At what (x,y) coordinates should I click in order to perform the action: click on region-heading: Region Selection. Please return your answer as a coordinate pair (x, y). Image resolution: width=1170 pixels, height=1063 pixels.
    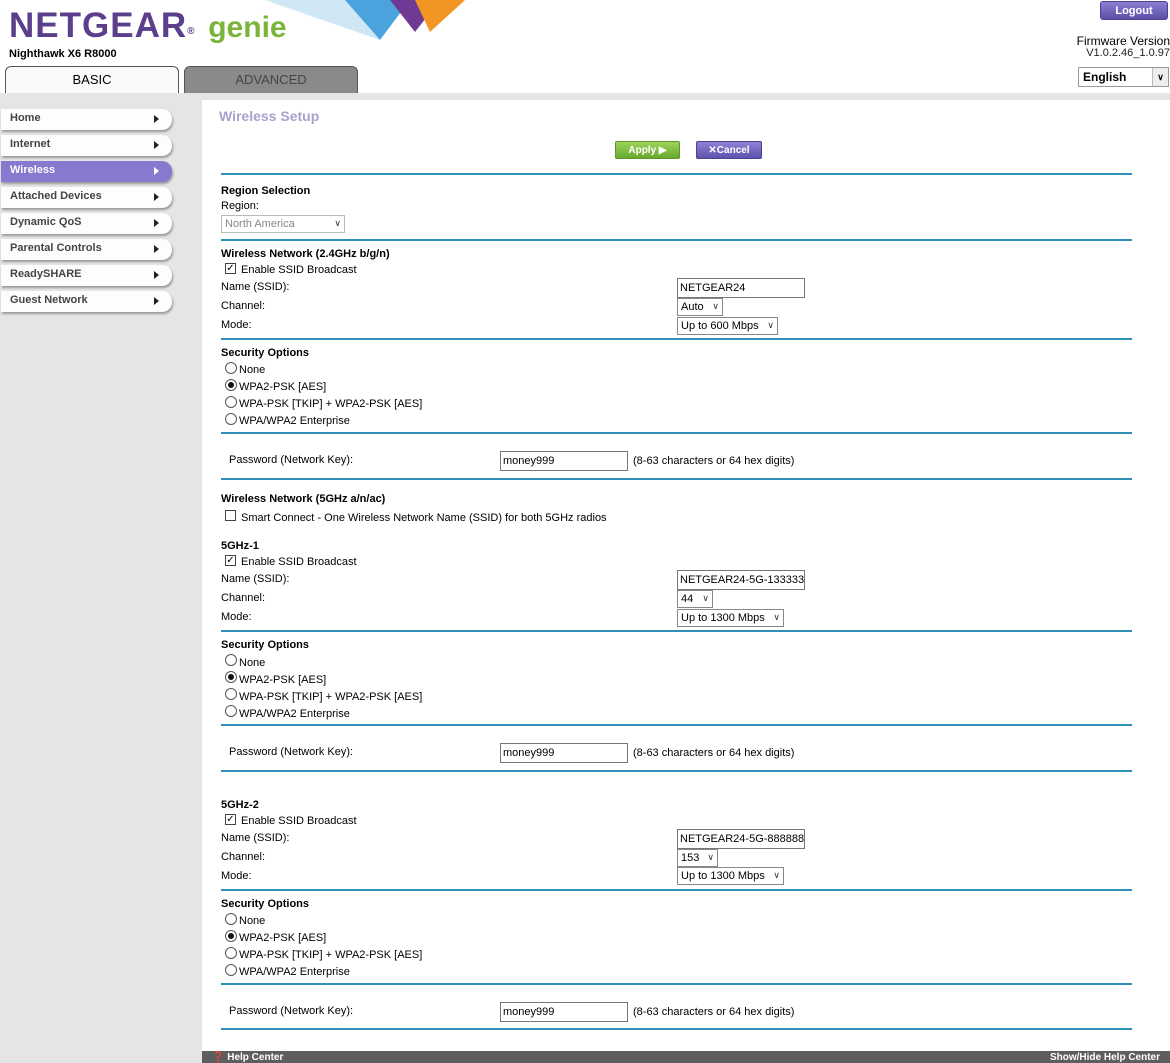
    Looking at the image, I should click on (266, 191).